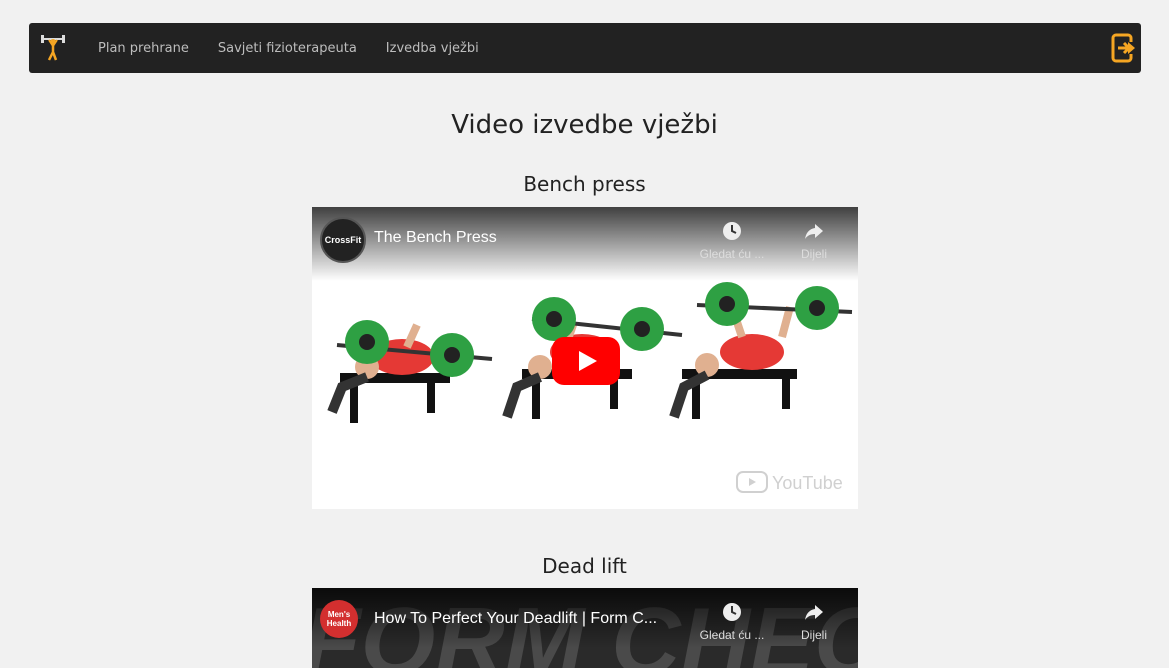 This screenshot has width=1169, height=668. Describe the element at coordinates (143, 48) in the screenshot. I see `nav-link-plan-prehrane: Plan prehrane` at that location.